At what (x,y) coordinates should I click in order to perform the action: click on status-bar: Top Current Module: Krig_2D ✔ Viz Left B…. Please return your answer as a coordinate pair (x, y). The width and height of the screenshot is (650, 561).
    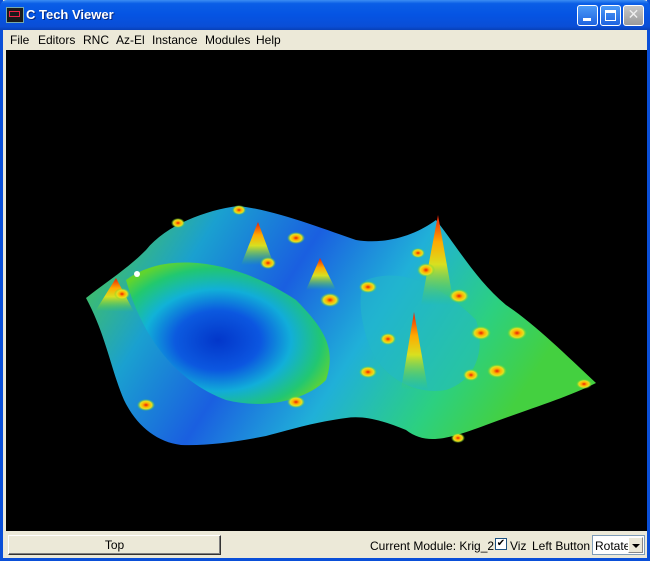
    Looking at the image, I should click on (325, 544).